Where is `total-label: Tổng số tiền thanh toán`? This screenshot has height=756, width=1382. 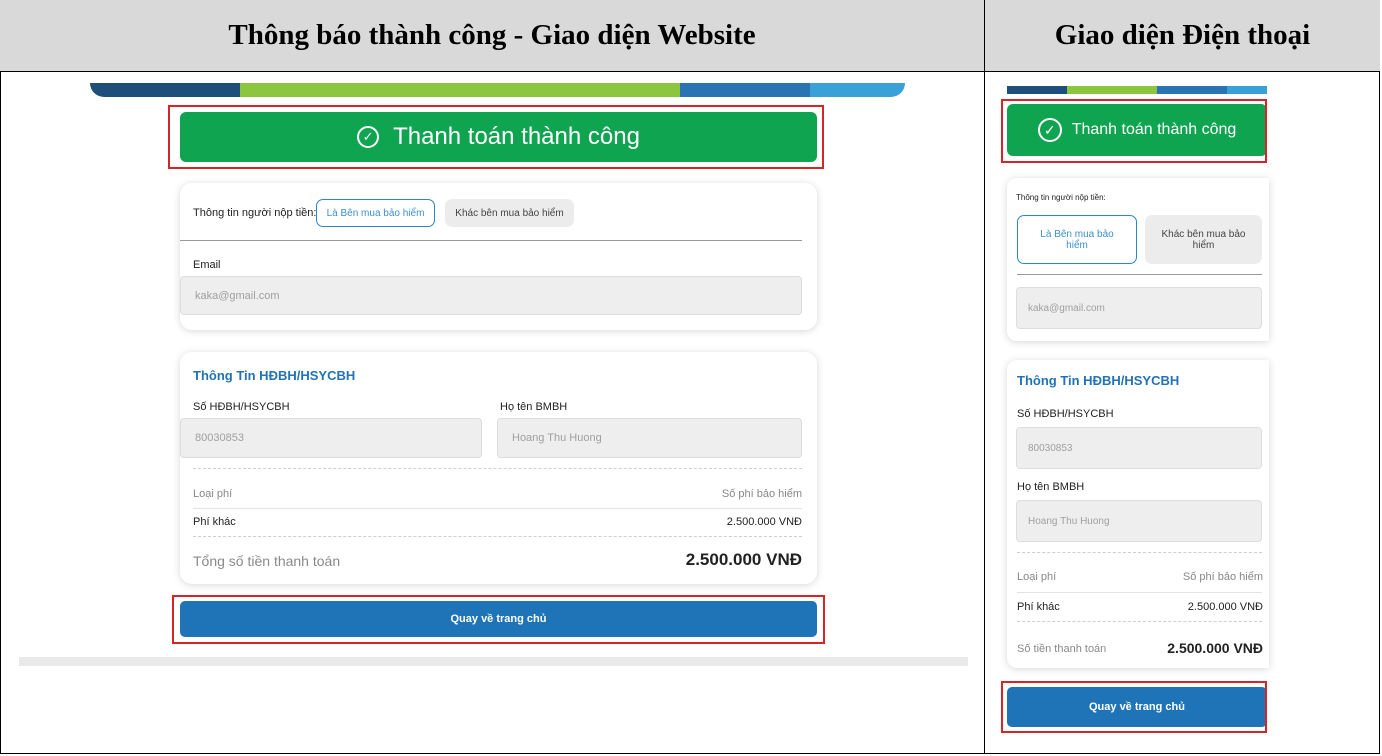
total-label: Tổng số tiền thanh toán is located at coordinates (267, 561).